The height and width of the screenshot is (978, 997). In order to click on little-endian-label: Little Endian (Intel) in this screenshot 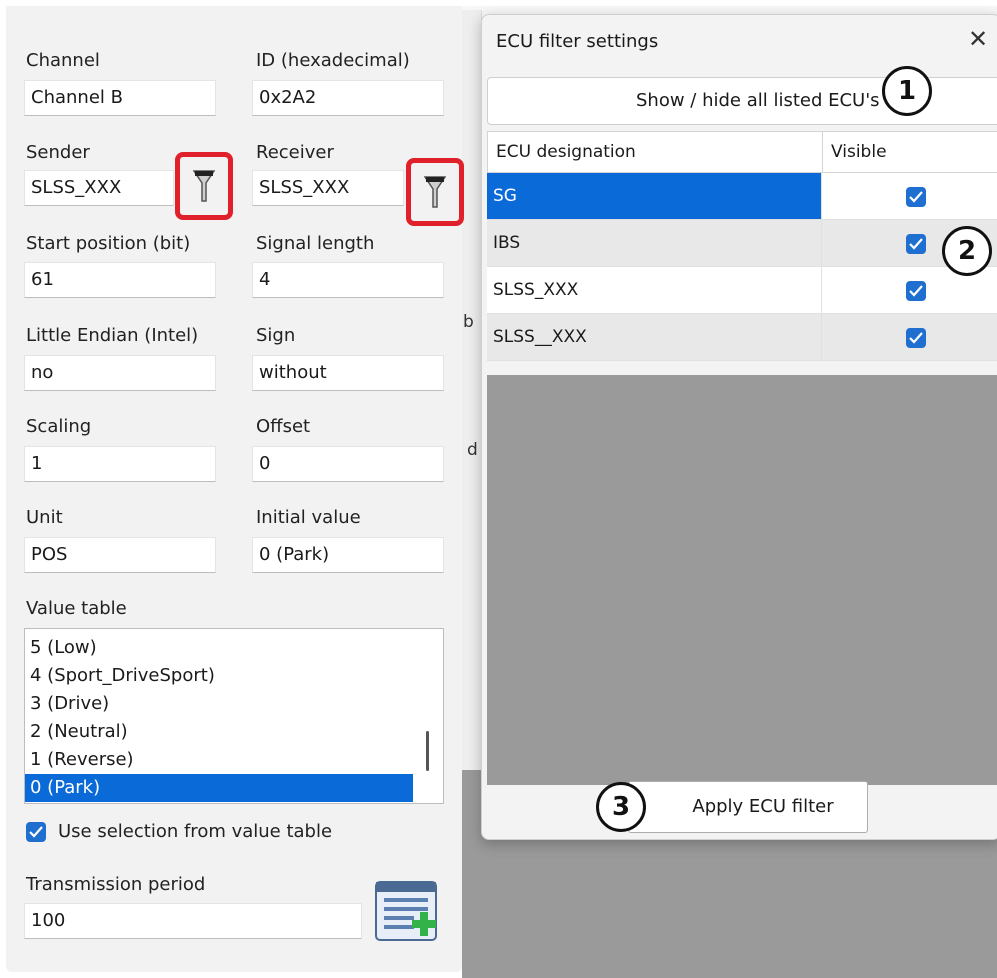, I will do `click(112, 335)`.